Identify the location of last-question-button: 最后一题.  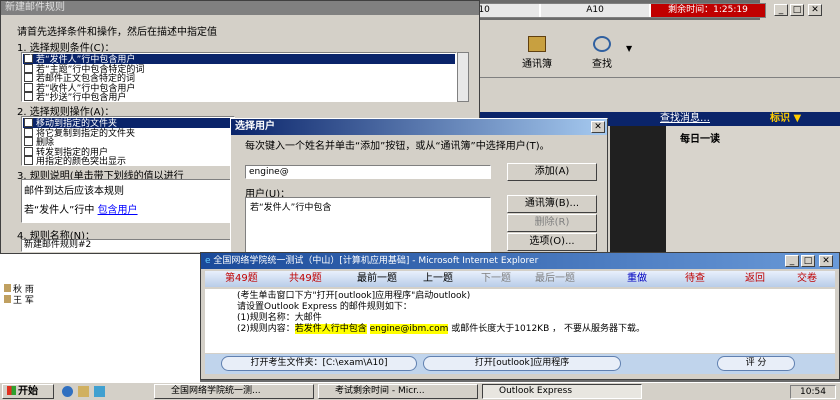
(555, 279).